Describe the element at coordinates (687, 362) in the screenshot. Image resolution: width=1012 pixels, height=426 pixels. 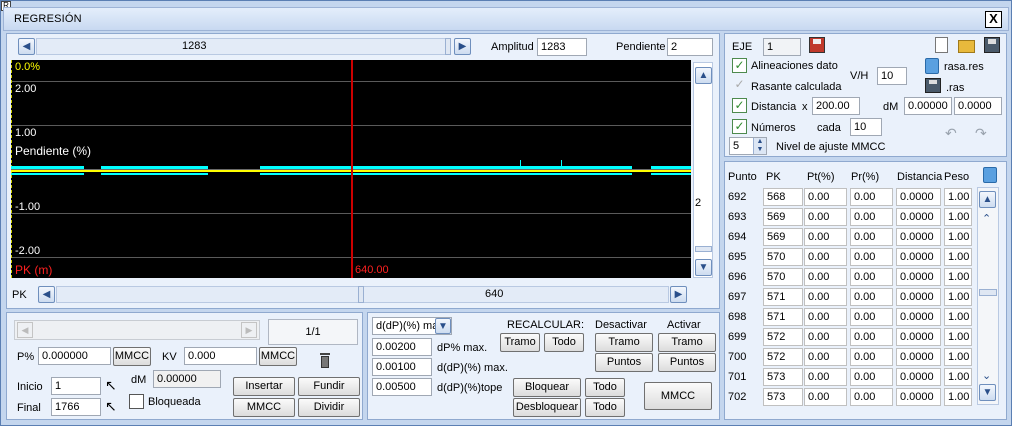
I see `activar-puntos-button: Puntos` at that location.